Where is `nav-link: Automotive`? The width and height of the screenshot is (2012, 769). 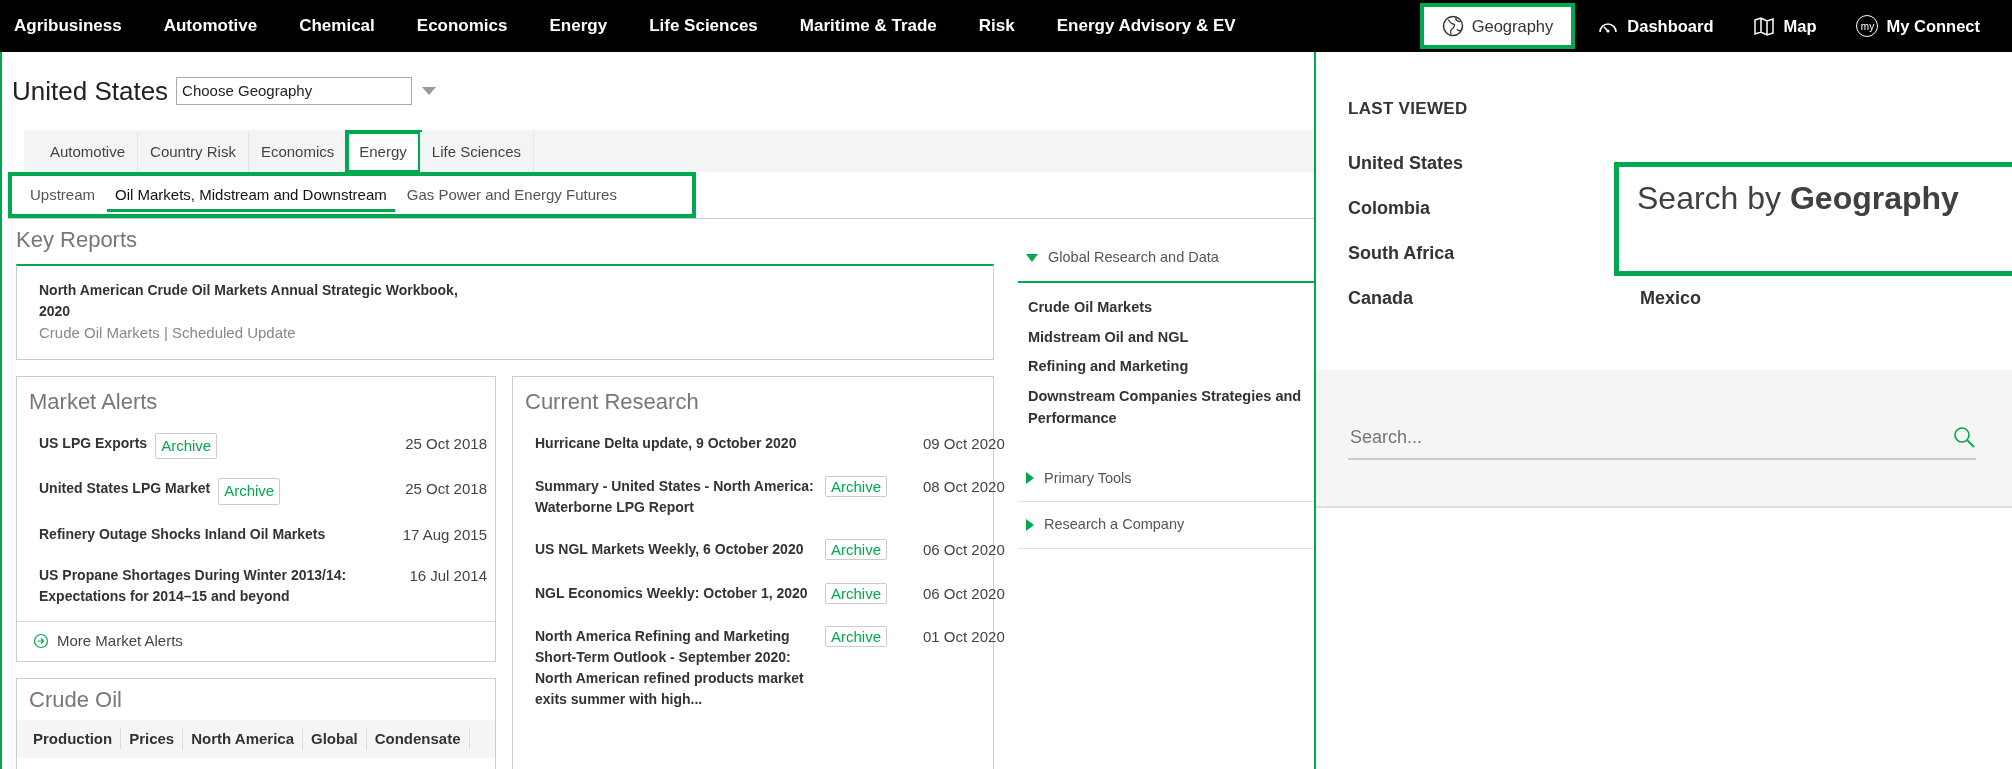 nav-link: Automotive is located at coordinates (210, 26).